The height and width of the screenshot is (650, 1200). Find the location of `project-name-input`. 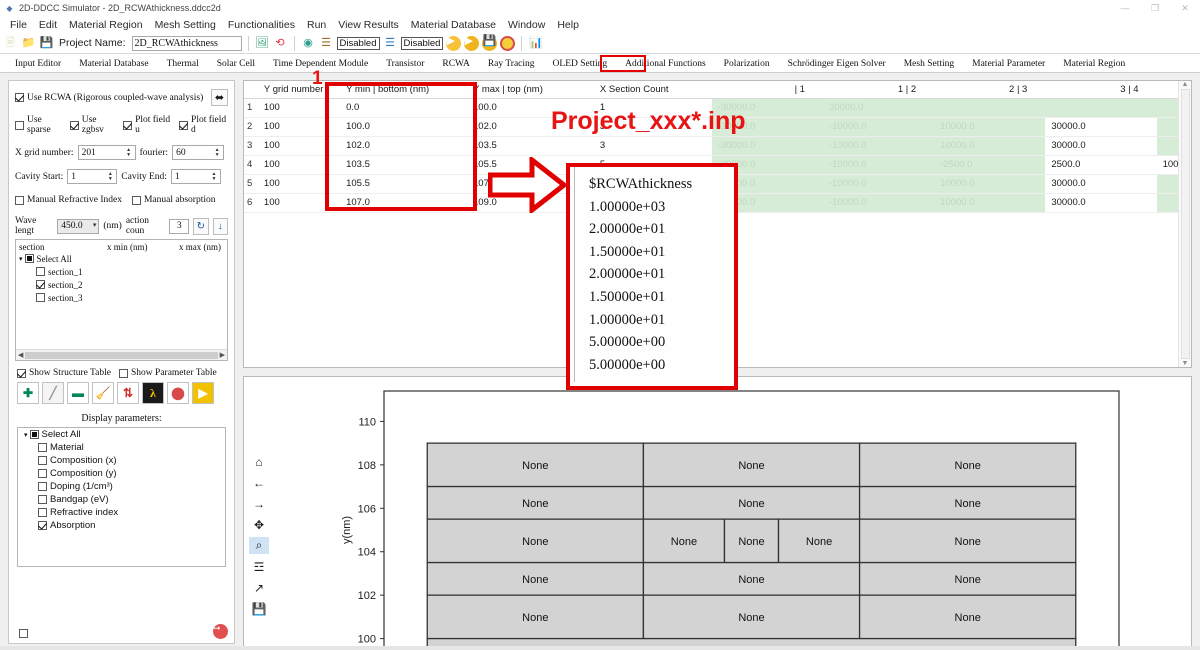

project-name-input is located at coordinates (186, 43).